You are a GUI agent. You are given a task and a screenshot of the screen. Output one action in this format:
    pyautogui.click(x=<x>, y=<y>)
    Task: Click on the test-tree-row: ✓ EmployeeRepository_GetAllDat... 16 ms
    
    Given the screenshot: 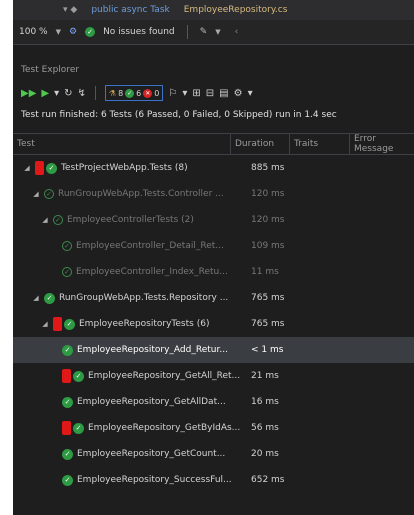 What is the action you would take?
    pyautogui.click(x=213, y=402)
    